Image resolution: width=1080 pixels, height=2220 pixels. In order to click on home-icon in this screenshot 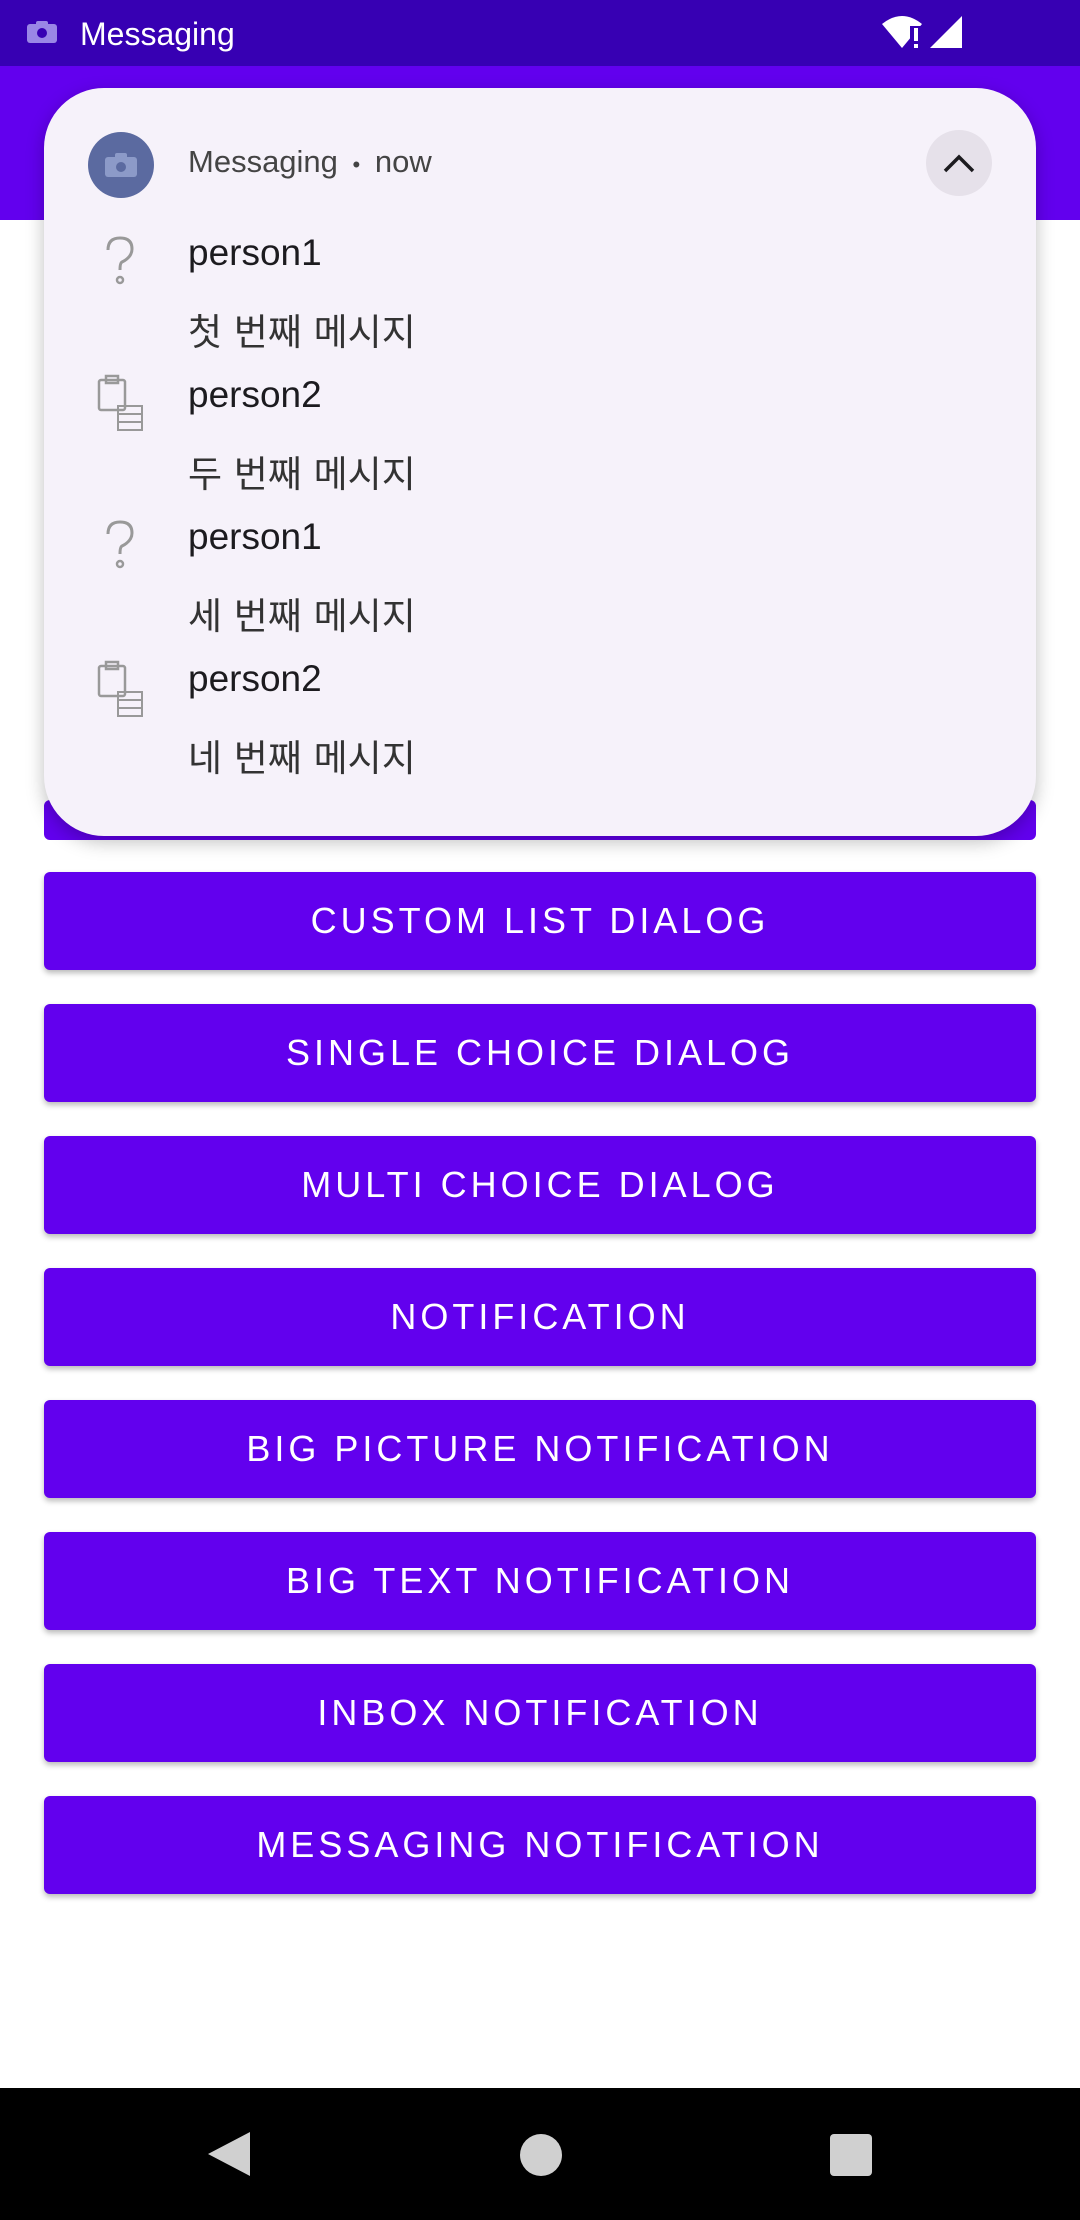, I will do `click(541, 2155)`.